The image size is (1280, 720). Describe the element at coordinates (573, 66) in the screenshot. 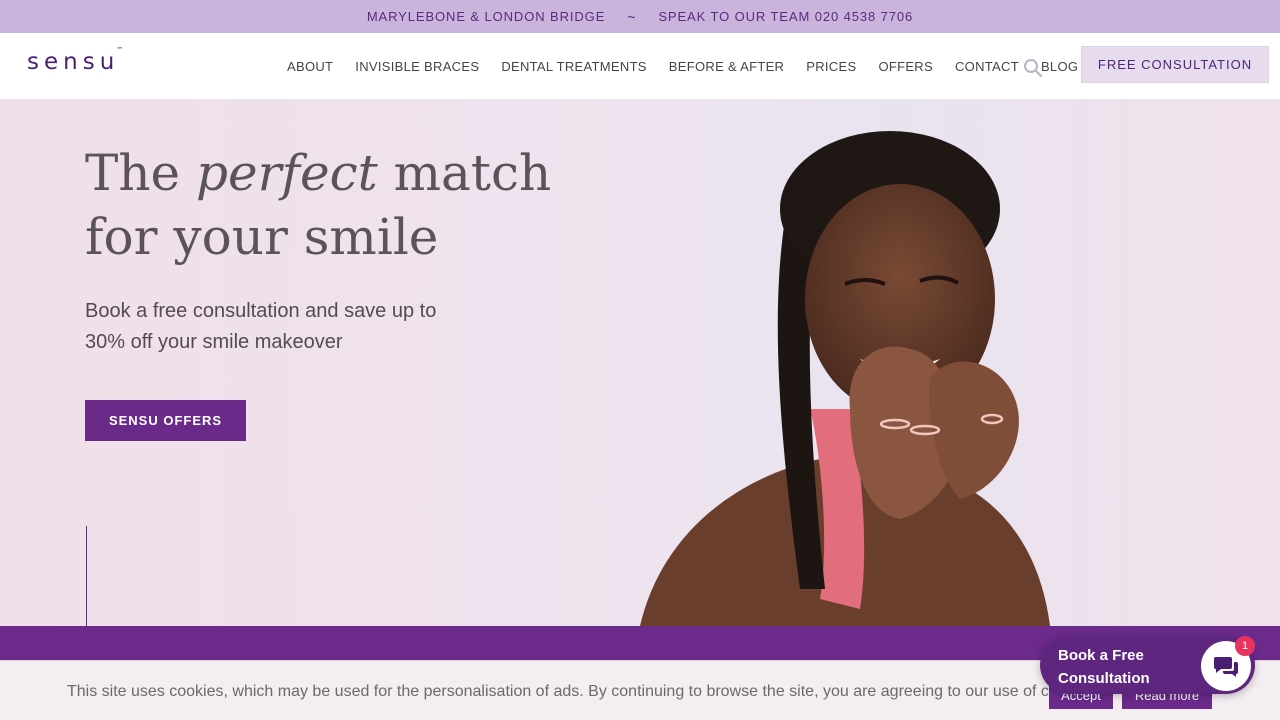

I see `menu-item-dental-treatments: DENTAL TREATMENTS` at that location.